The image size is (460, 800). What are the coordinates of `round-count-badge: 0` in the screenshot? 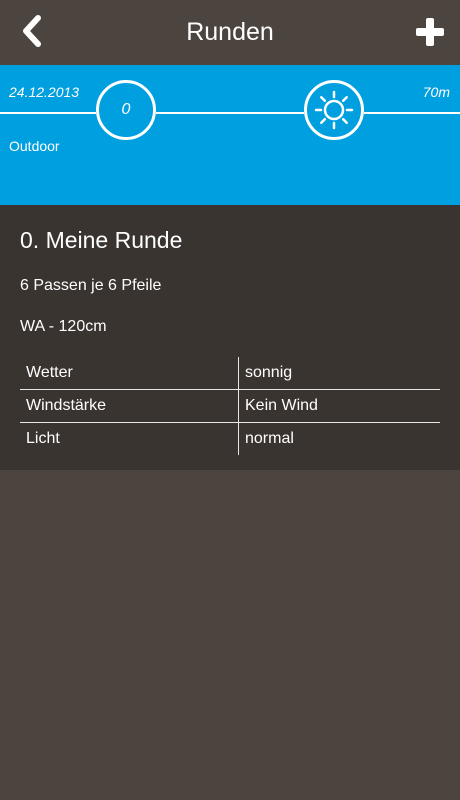 It's located at (126, 110).